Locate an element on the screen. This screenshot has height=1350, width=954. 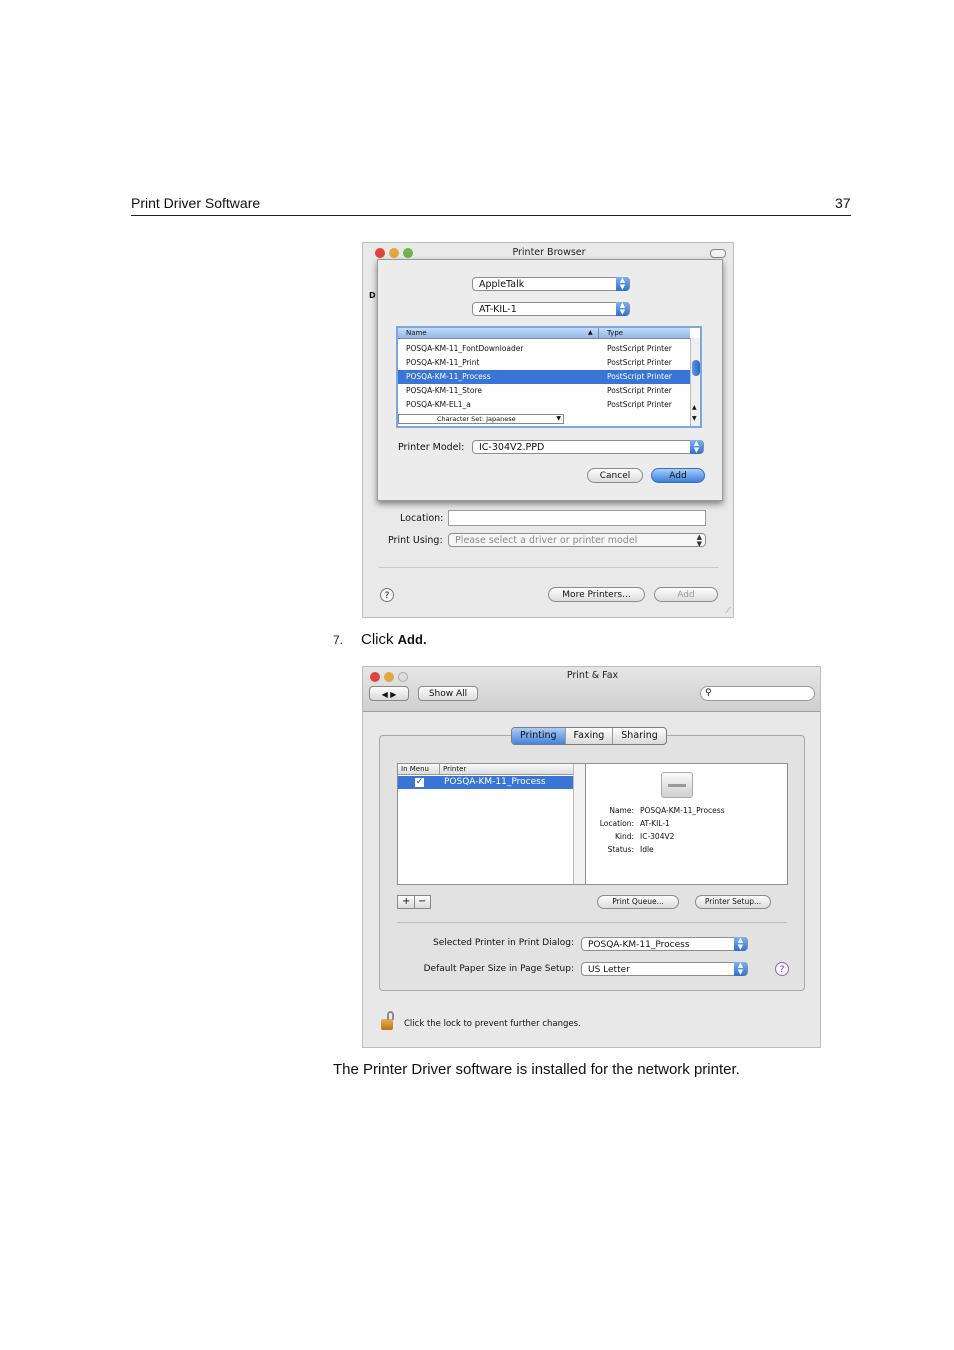
printer-icon is located at coordinates (677, 785).